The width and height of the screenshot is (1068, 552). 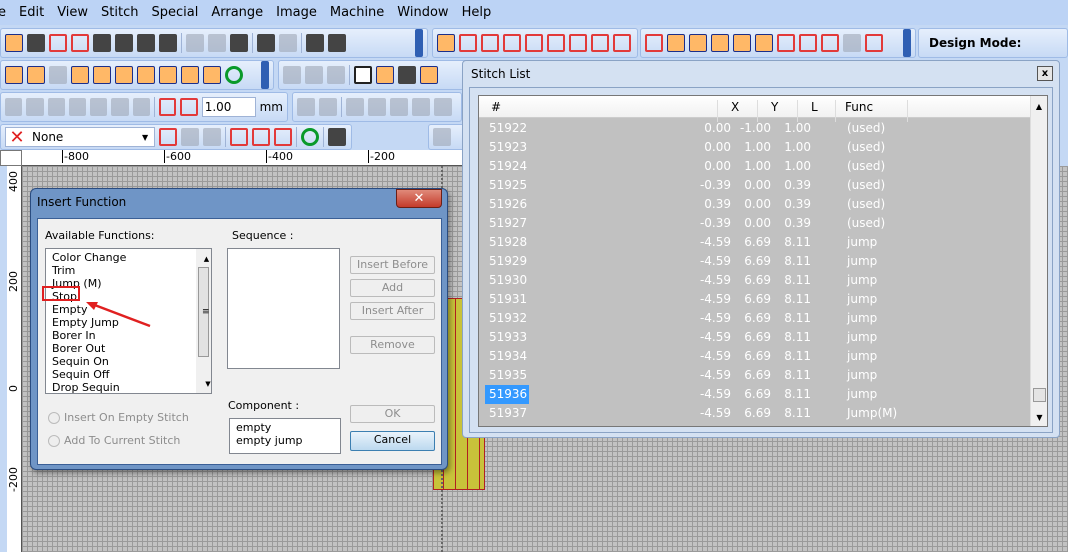 I want to click on lasso-icon, so click(x=58, y=75).